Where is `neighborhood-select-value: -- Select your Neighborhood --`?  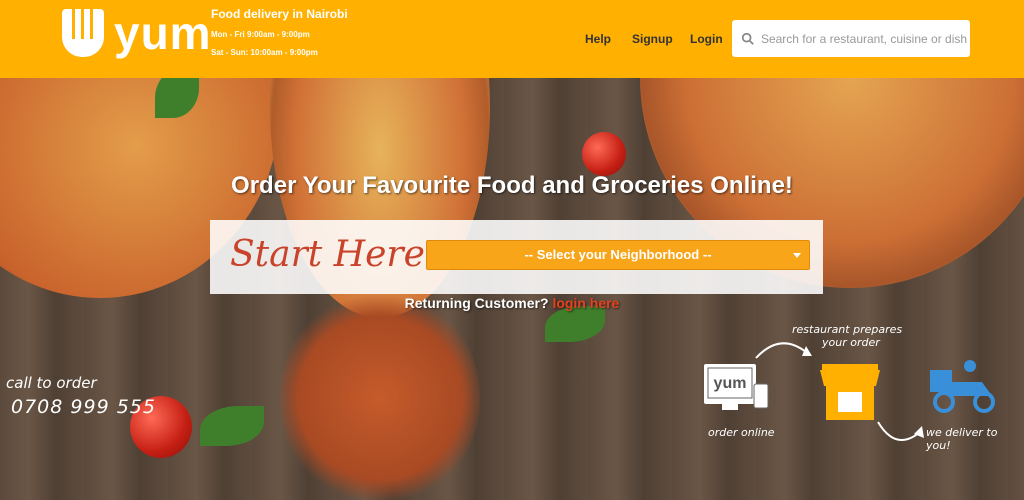 neighborhood-select-value: -- Select your Neighborhood -- is located at coordinates (618, 254).